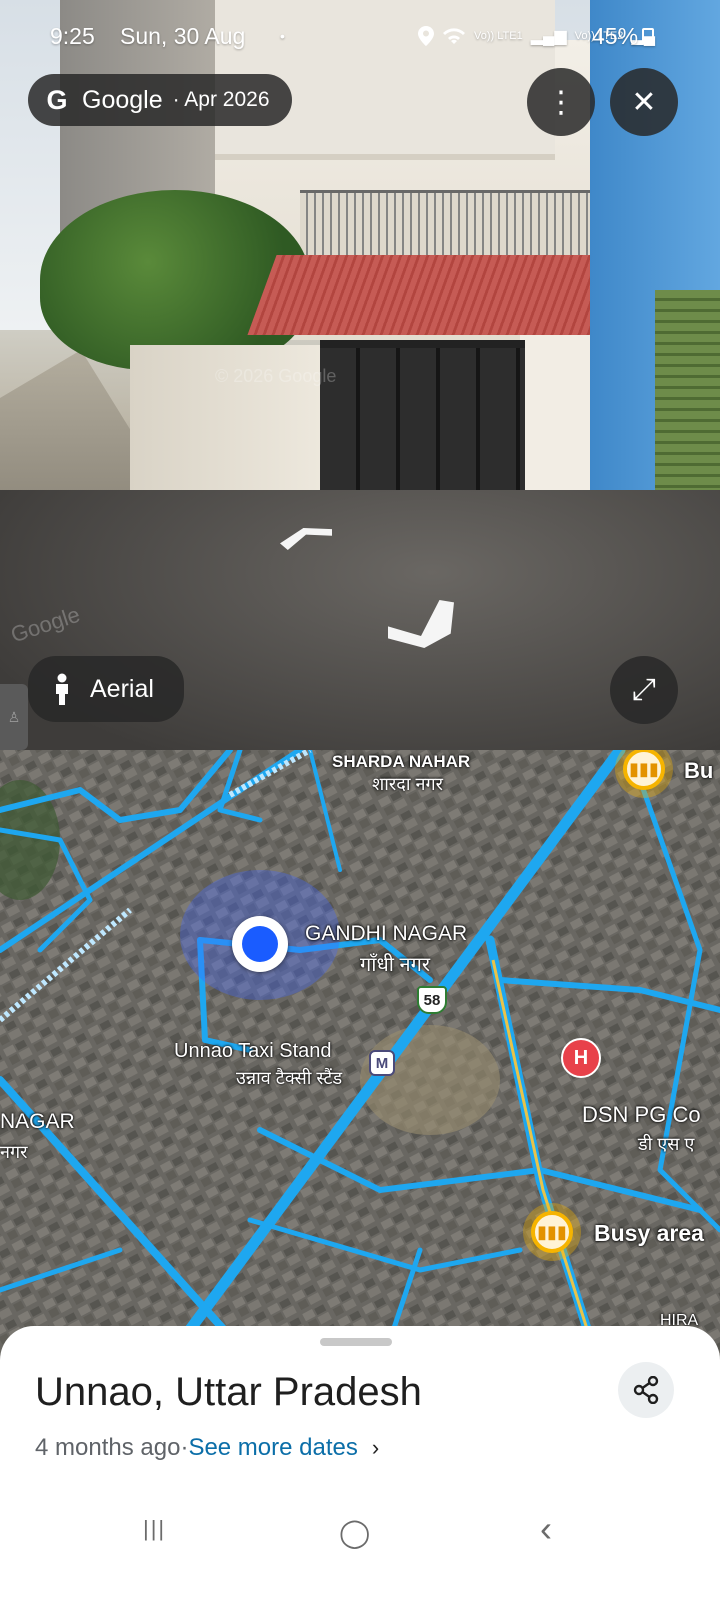 Image resolution: width=720 pixels, height=1600 pixels. I want to click on highway-shield: 58, so click(432, 1000).